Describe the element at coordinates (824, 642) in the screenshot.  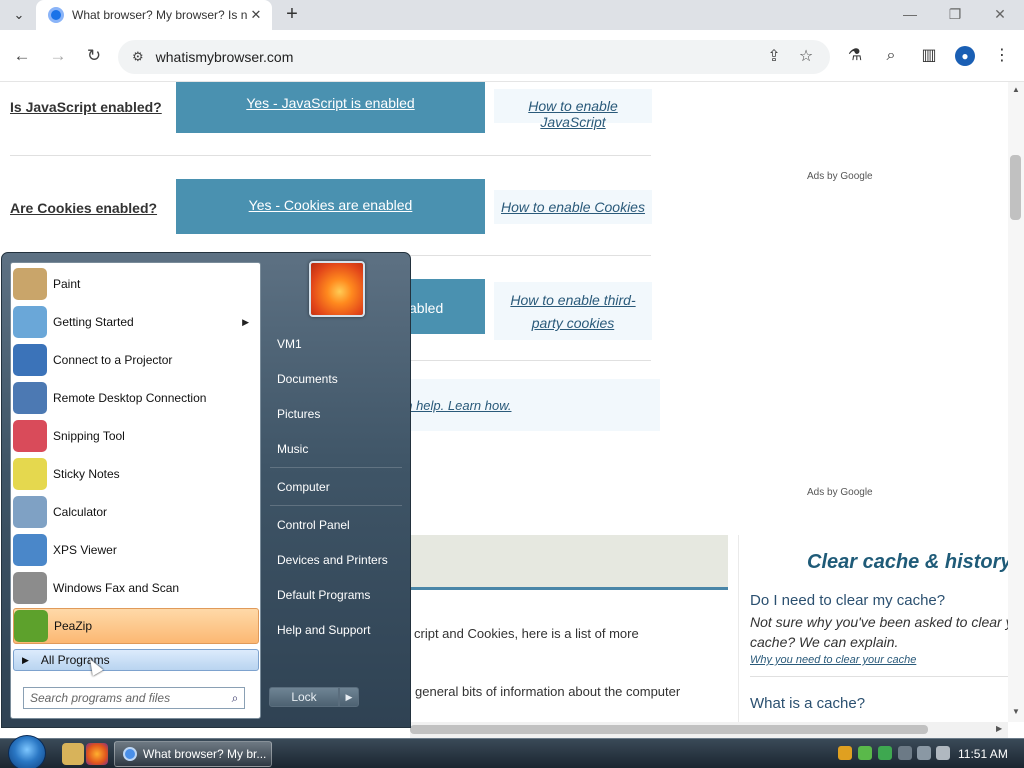
I see `sidebar-answer-1b: cache? We can explain.` at that location.